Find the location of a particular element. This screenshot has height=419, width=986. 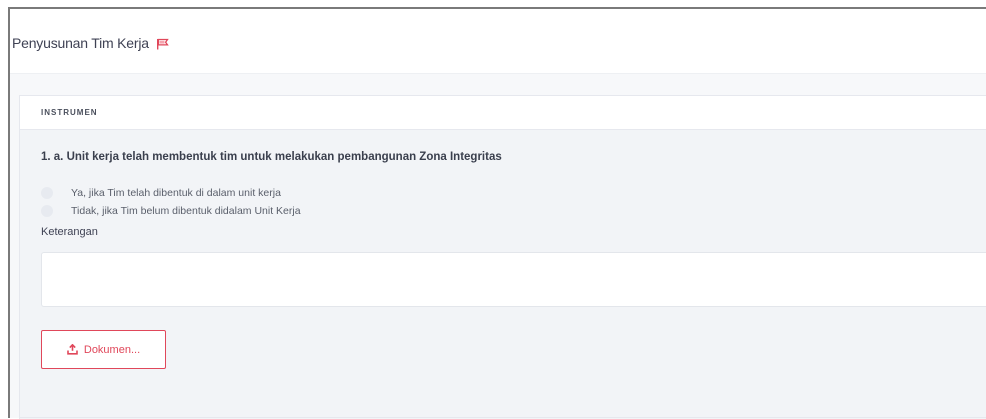

card-header: INSTRUMEN is located at coordinates (503, 113).